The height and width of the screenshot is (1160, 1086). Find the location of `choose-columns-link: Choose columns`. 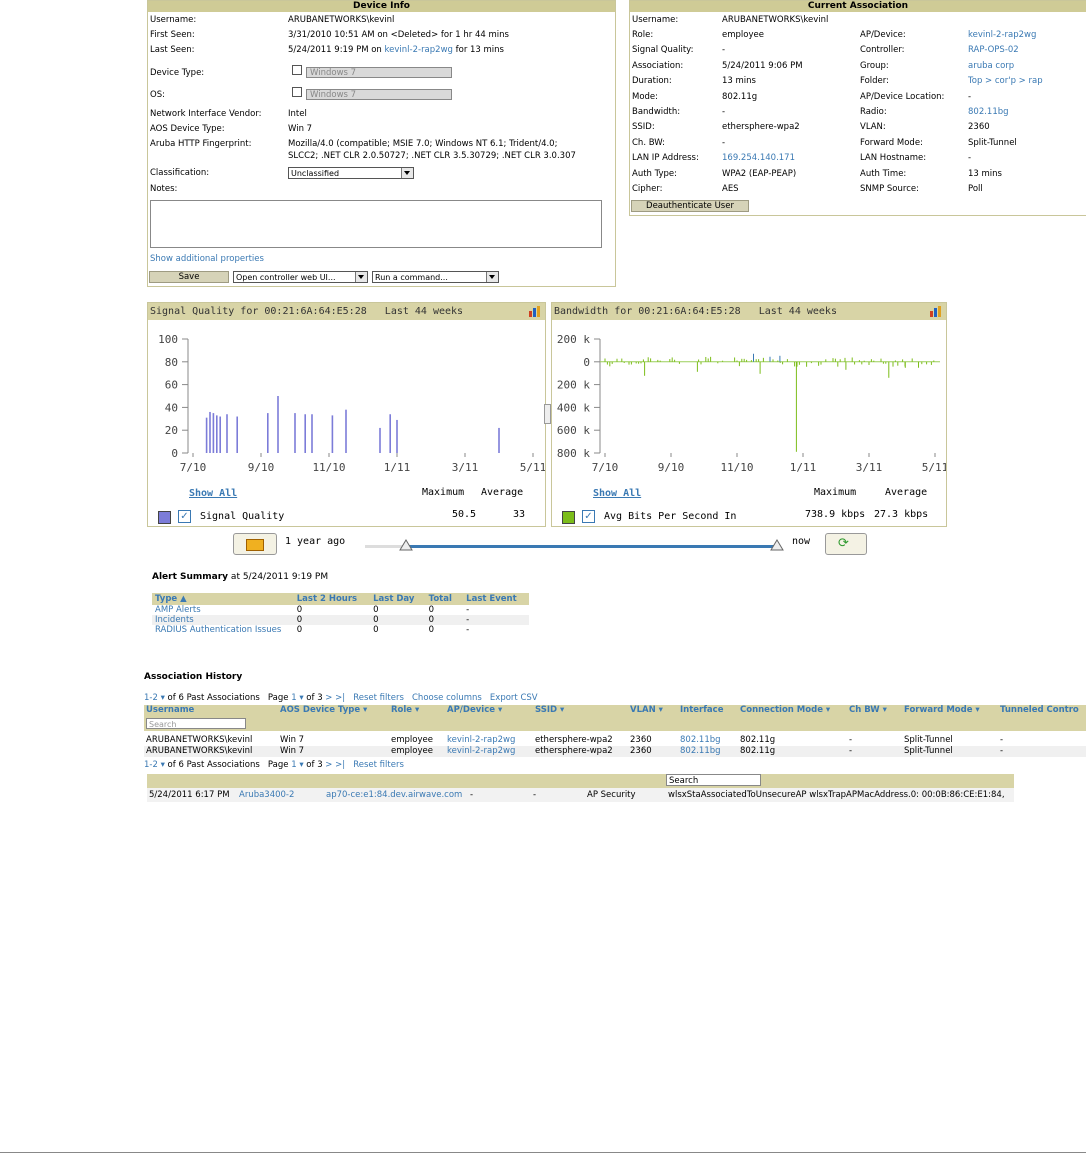

choose-columns-link: Choose columns is located at coordinates (447, 698).